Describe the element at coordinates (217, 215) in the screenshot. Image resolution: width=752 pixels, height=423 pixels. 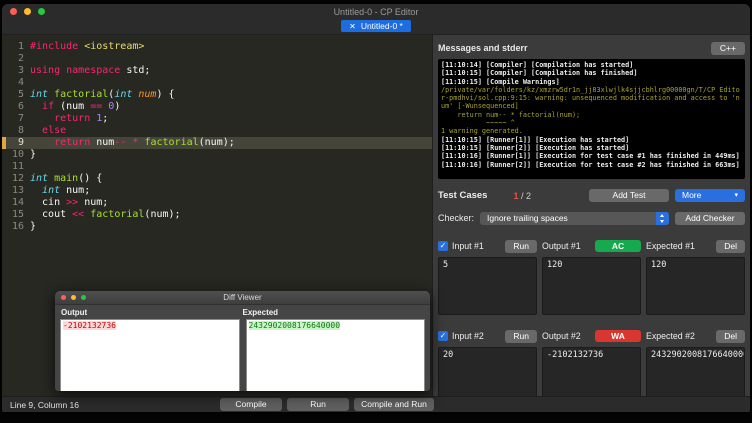
I see `code-line-15: 15 cout << factorial(num);` at that location.